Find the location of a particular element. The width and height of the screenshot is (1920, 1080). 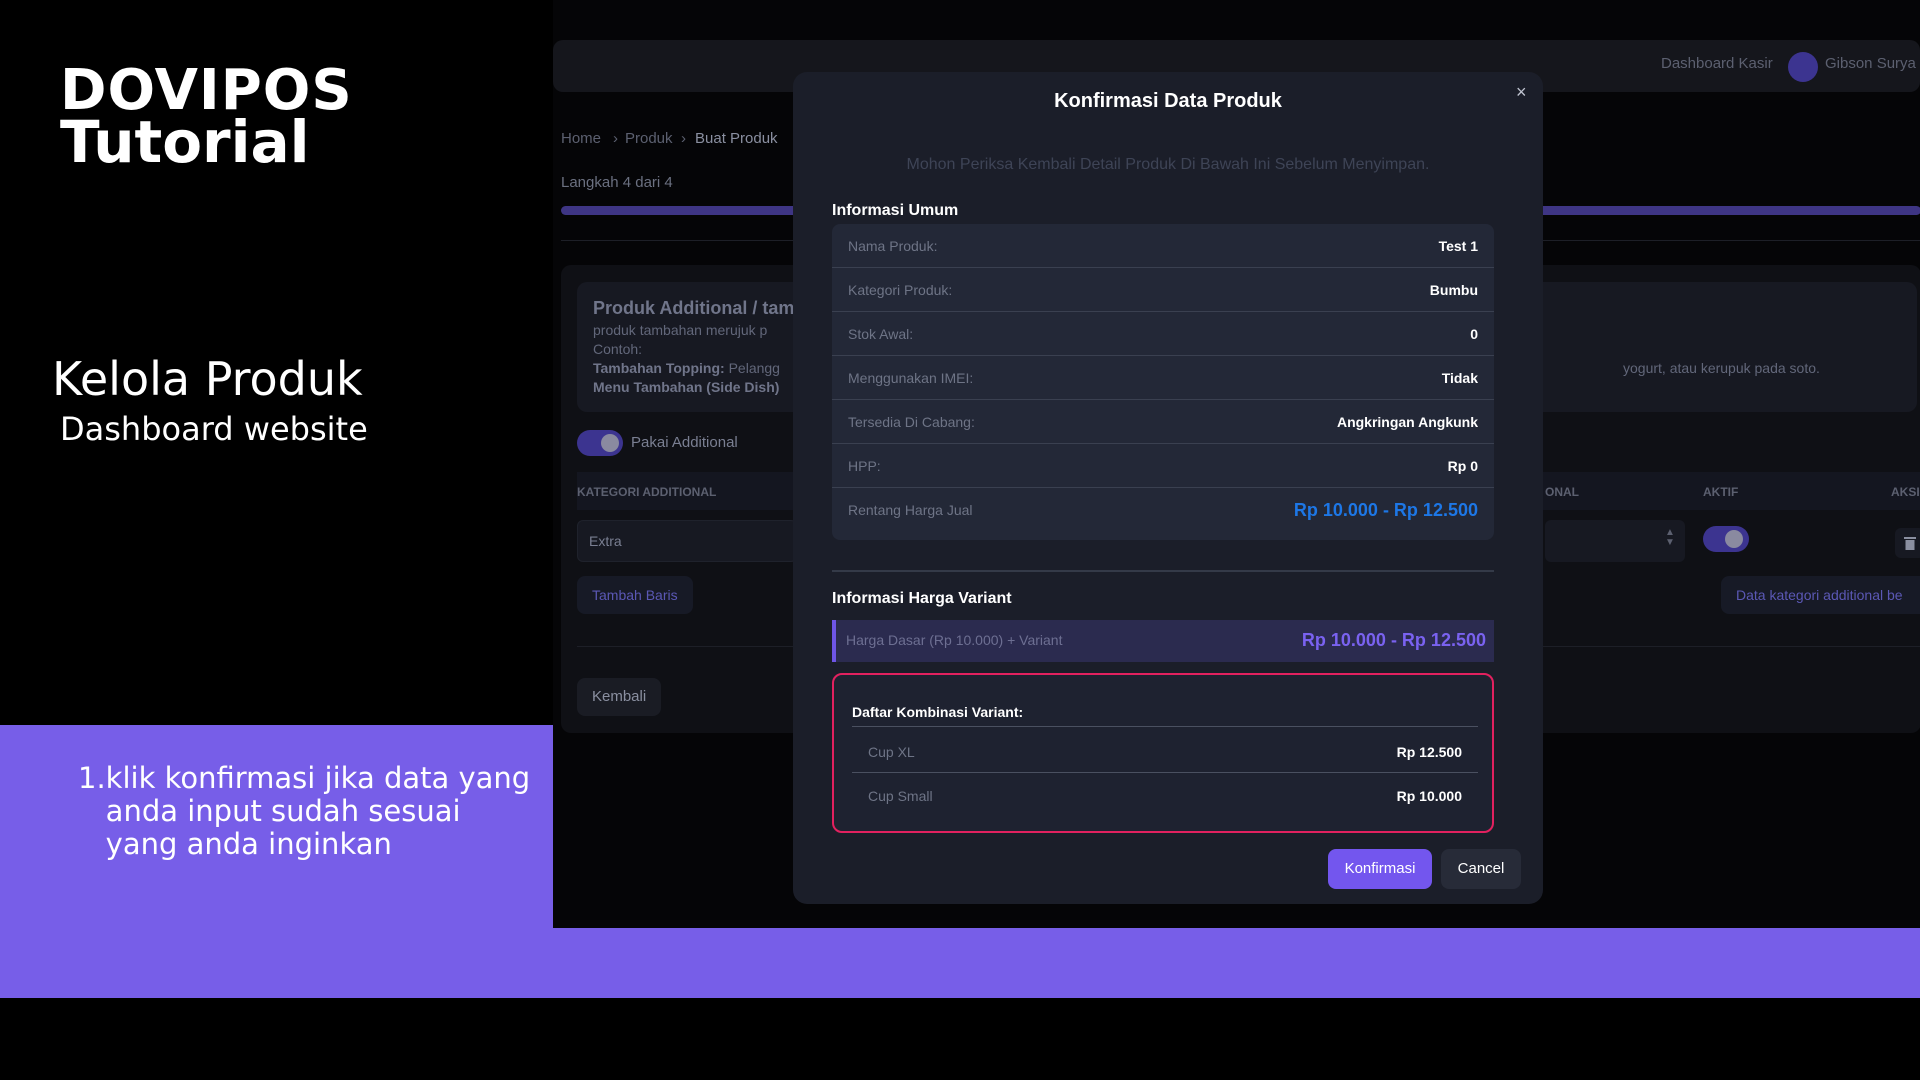

topping-text: Pelangg is located at coordinates (754, 368).